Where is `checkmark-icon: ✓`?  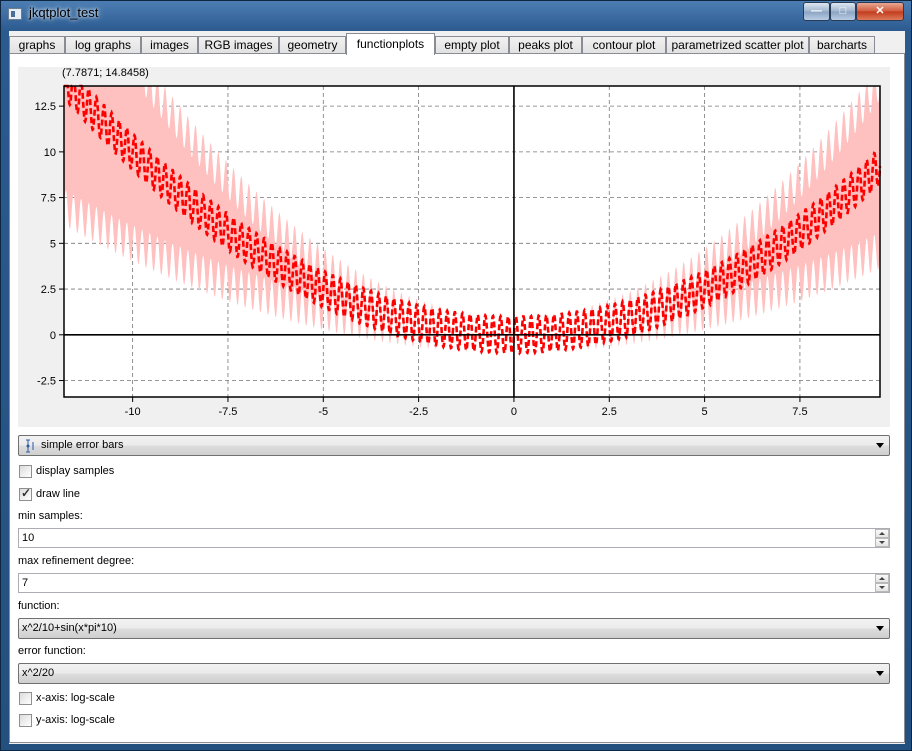
checkmark-icon: ✓ is located at coordinates (26, 493).